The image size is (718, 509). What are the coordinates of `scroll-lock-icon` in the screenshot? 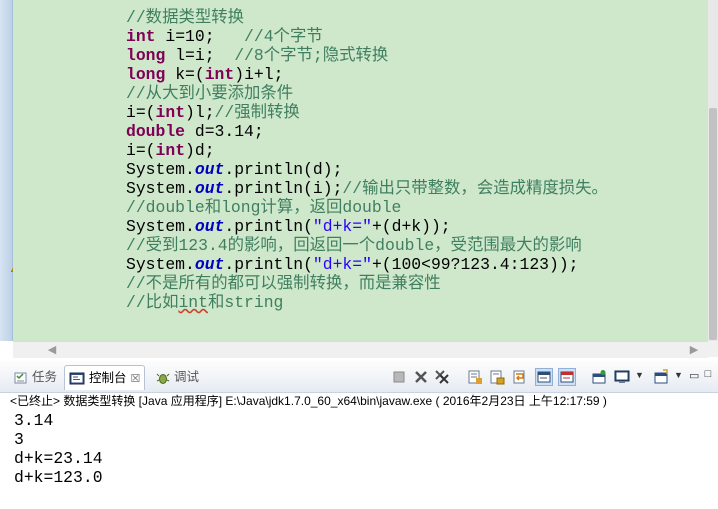 It's located at (497, 377).